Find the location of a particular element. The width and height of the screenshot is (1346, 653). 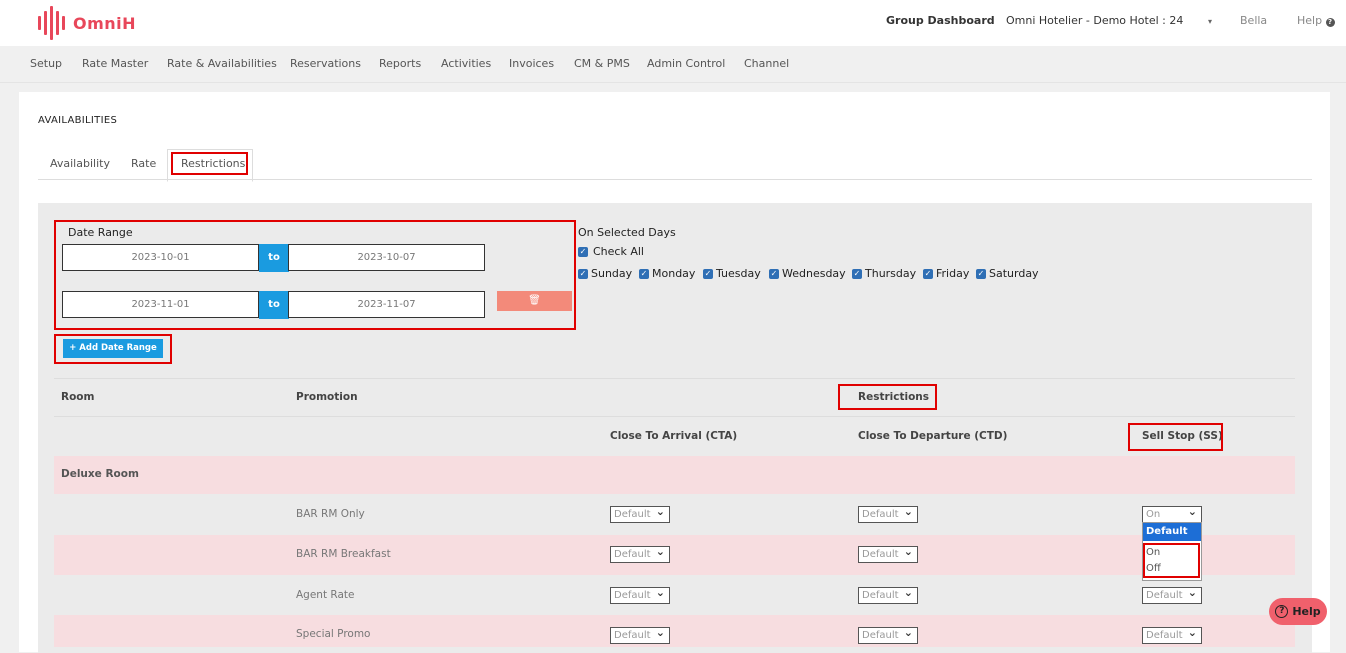

day-label: Monday is located at coordinates (674, 273).